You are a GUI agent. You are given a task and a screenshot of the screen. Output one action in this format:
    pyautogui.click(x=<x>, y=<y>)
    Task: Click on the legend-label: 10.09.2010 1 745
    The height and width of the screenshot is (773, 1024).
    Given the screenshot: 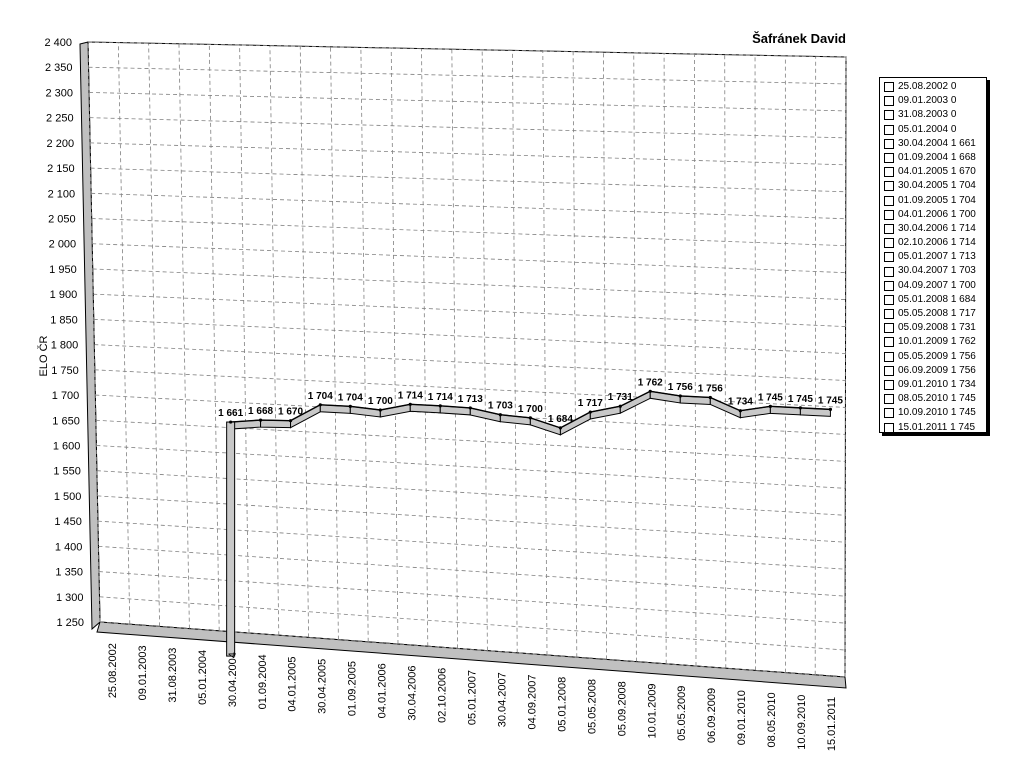 What is the action you would take?
    pyautogui.click(x=937, y=413)
    